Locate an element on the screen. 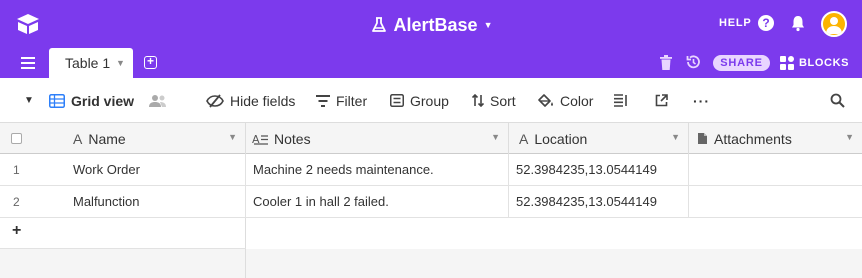 This screenshot has height=278, width=862. base-title: AlertBase is located at coordinates (435, 25).